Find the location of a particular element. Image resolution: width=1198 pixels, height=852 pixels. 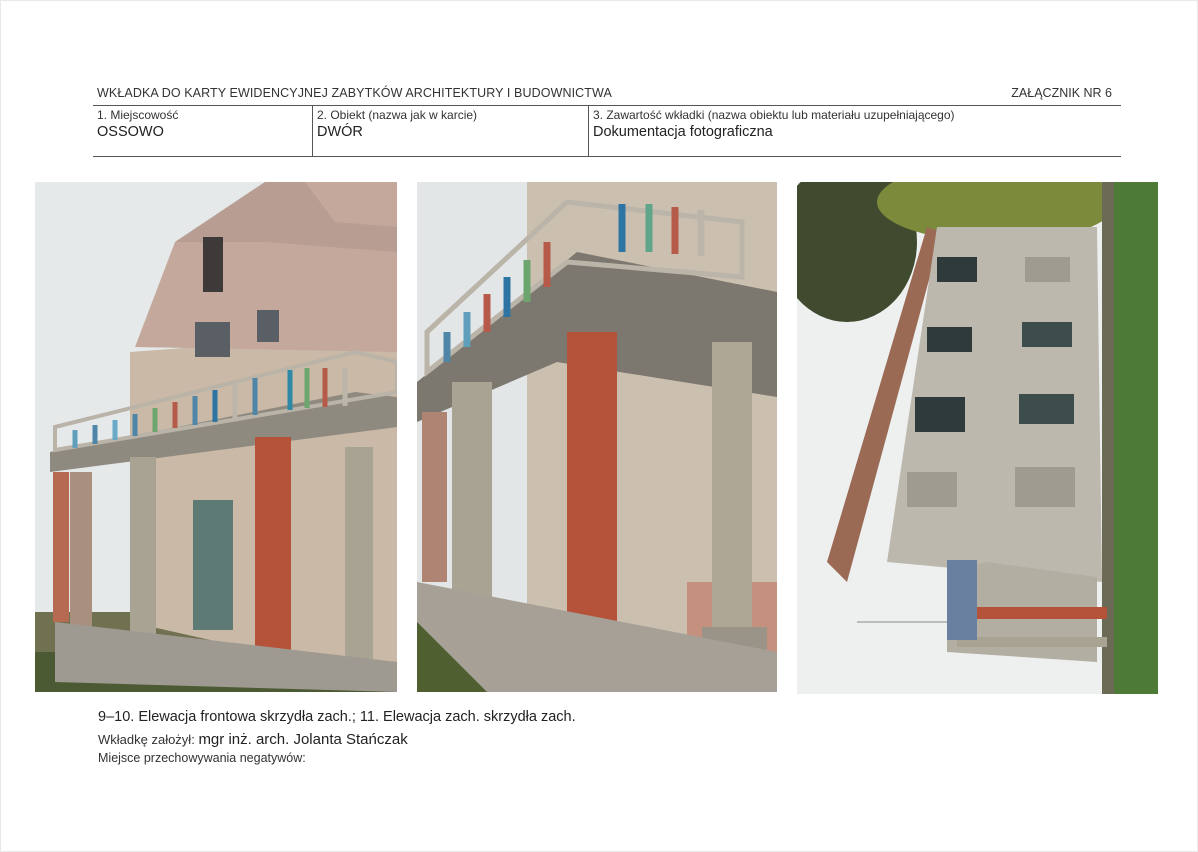

field-contents-value: Dokumentacja fotograficzna is located at coordinates (683, 132).